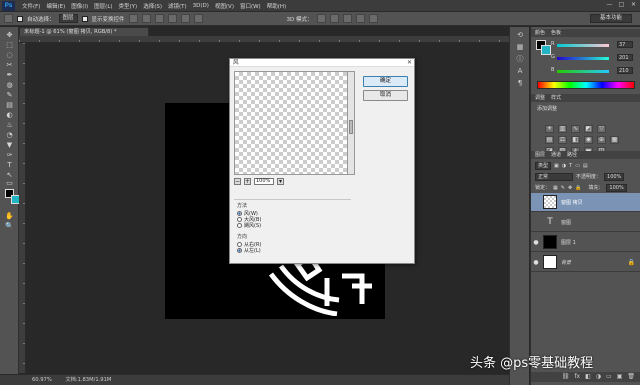 The width and height of the screenshot is (640, 385). Describe the element at coordinates (583, 45) in the screenshot. I see `slider-r-track` at that location.